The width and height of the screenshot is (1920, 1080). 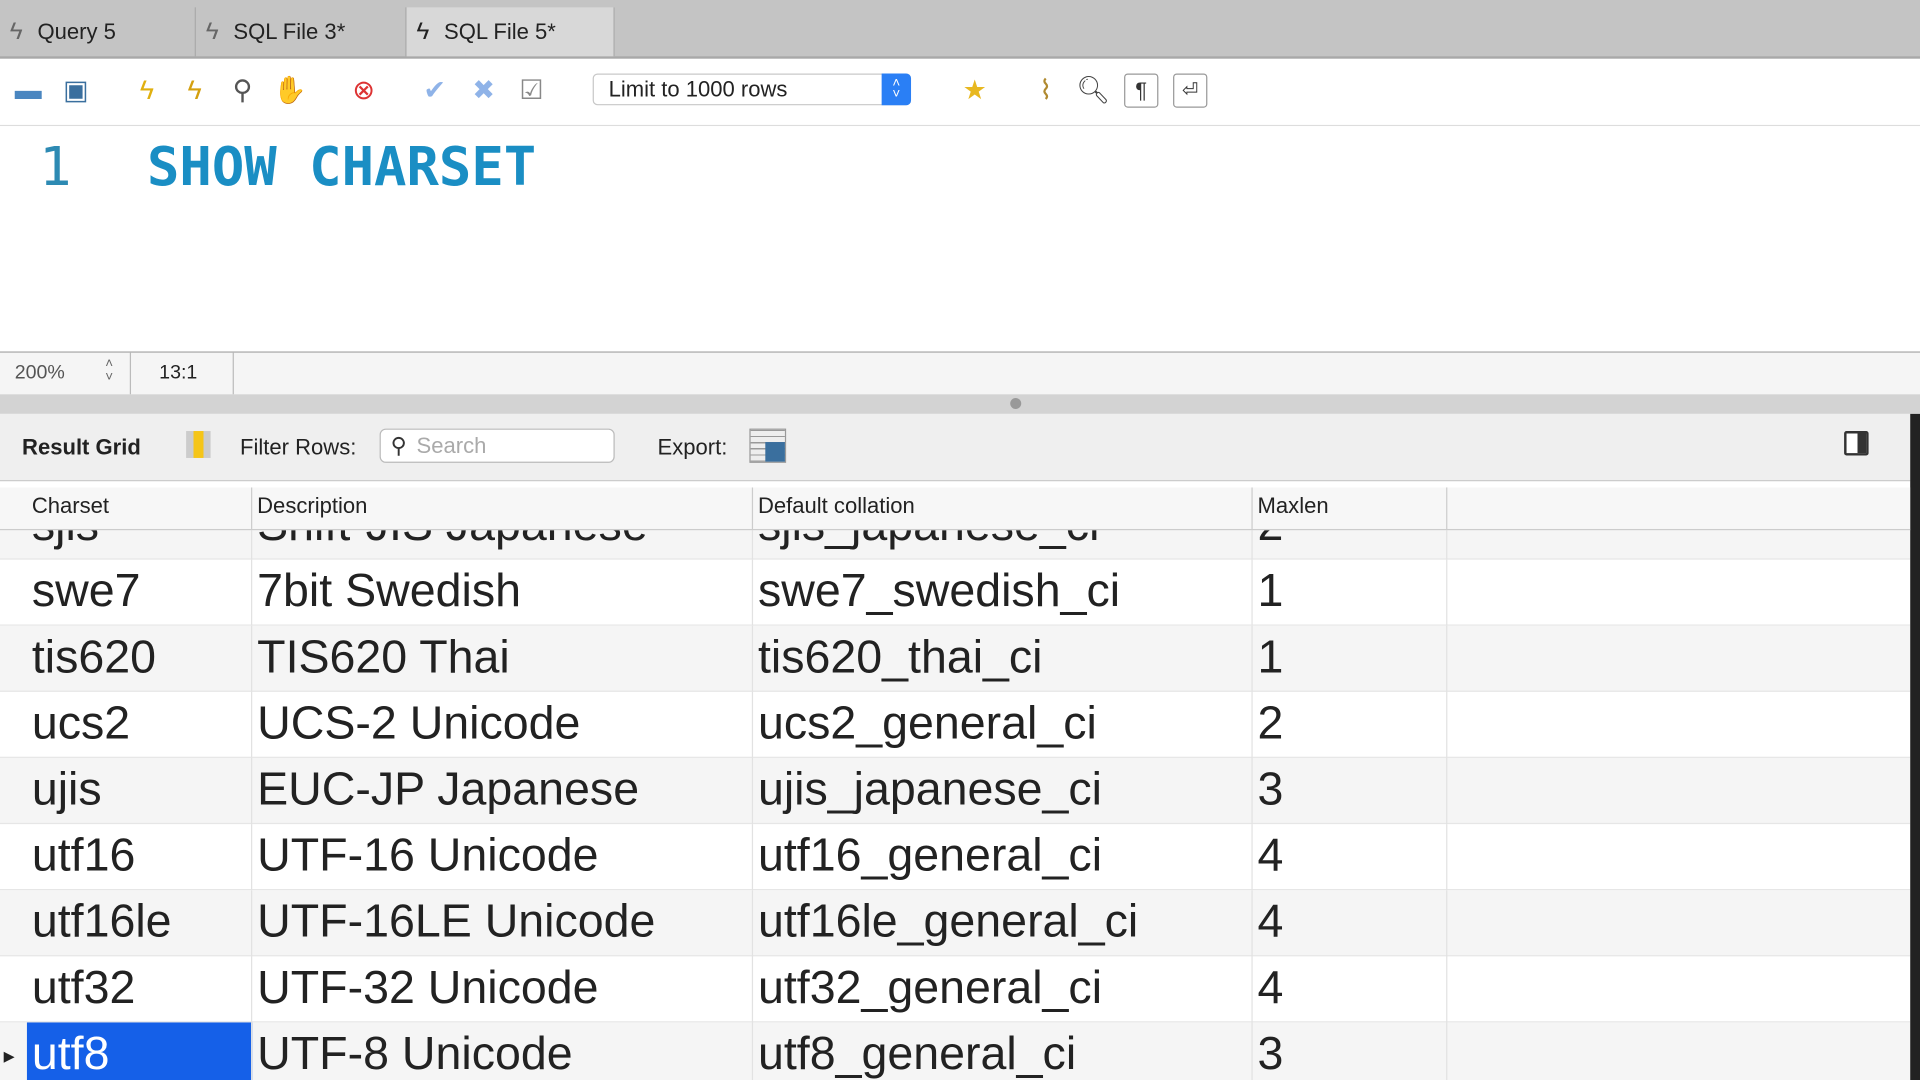 I want to click on grid-cell: 7bit Swedish, so click(x=503, y=592).